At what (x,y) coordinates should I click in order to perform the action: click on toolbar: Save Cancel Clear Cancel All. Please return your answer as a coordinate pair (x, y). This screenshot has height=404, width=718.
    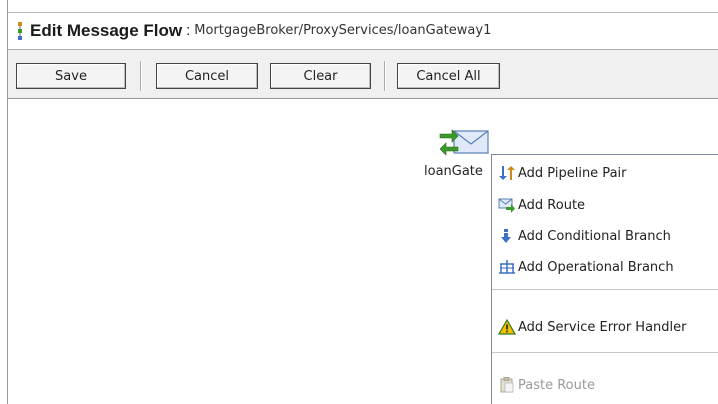
    Looking at the image, I should click on (363, 74).